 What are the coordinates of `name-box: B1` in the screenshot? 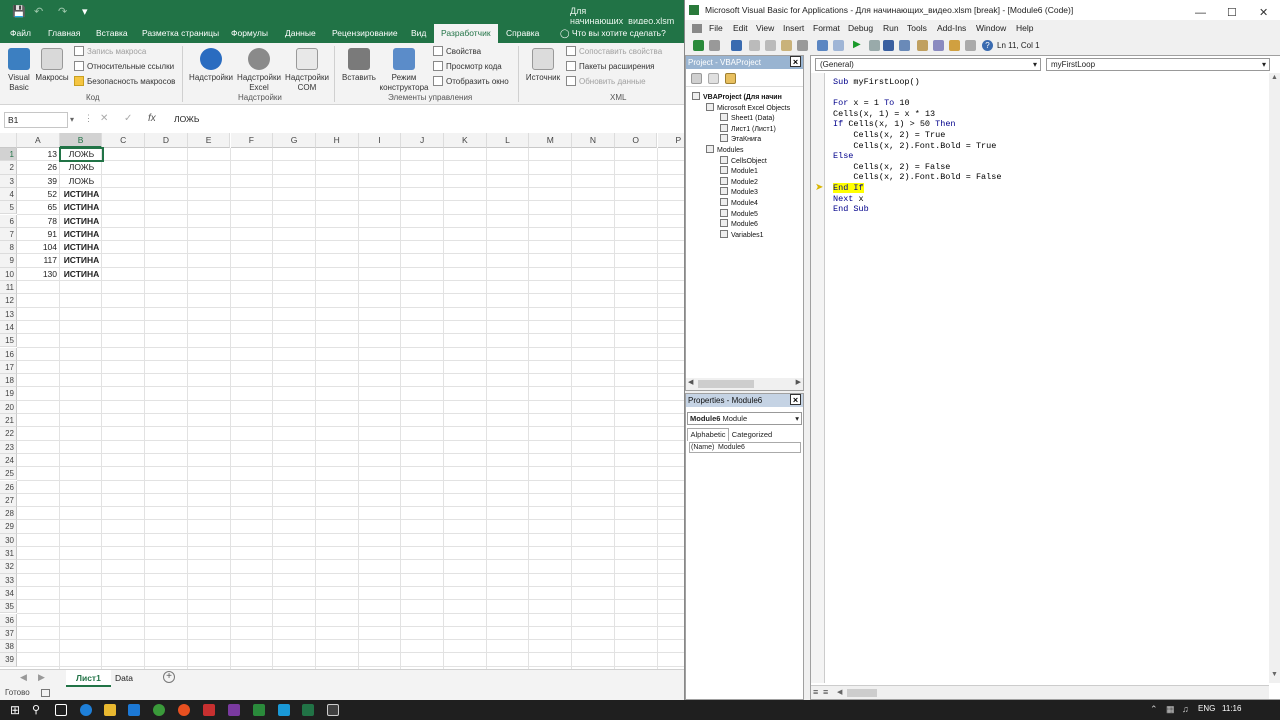 It's located at (36, 120).